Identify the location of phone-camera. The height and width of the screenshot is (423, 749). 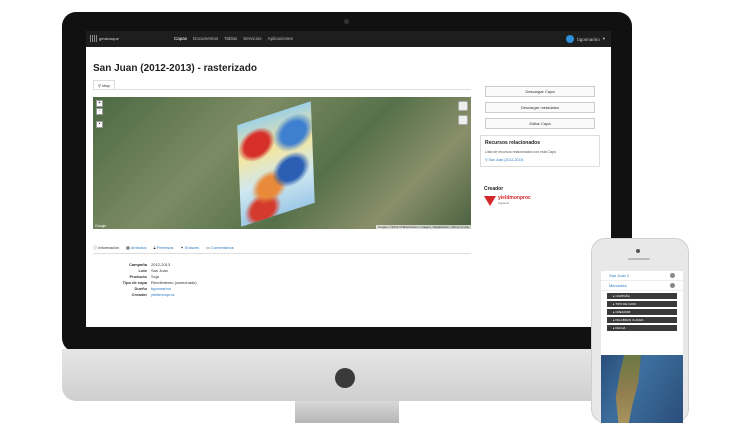
(638, 251).